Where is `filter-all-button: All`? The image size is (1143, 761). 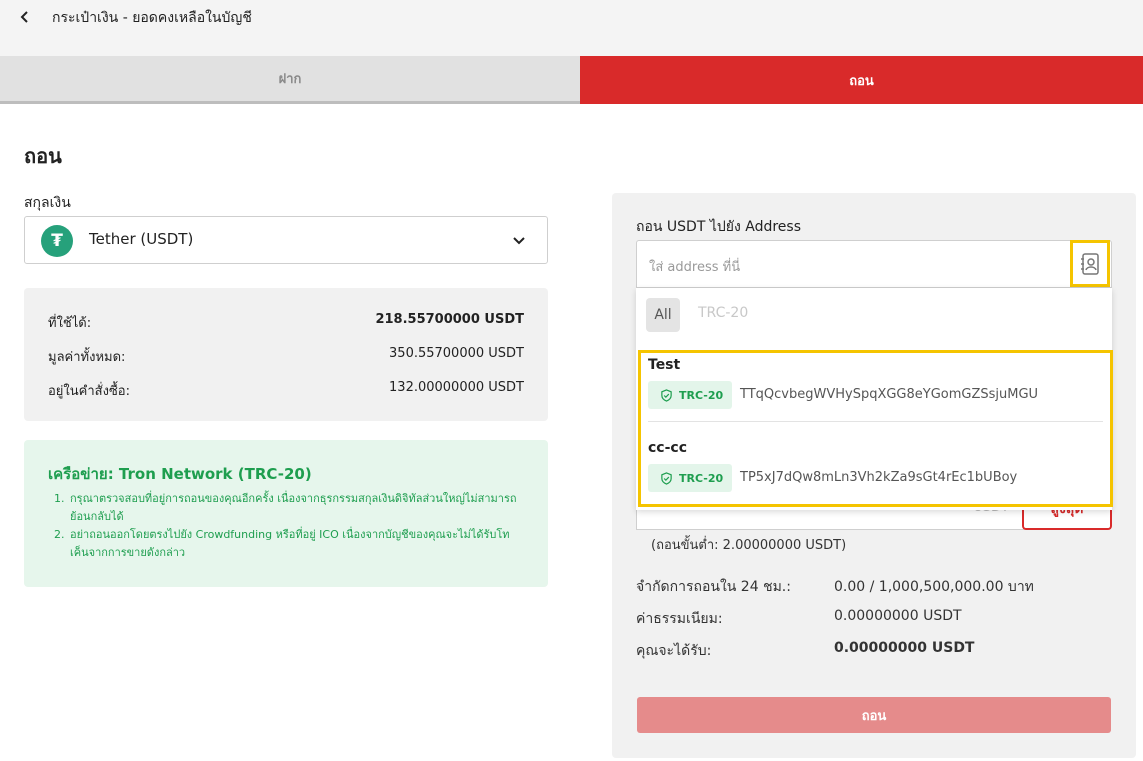
filter-all-button: All is located at coordinates (663, 315).